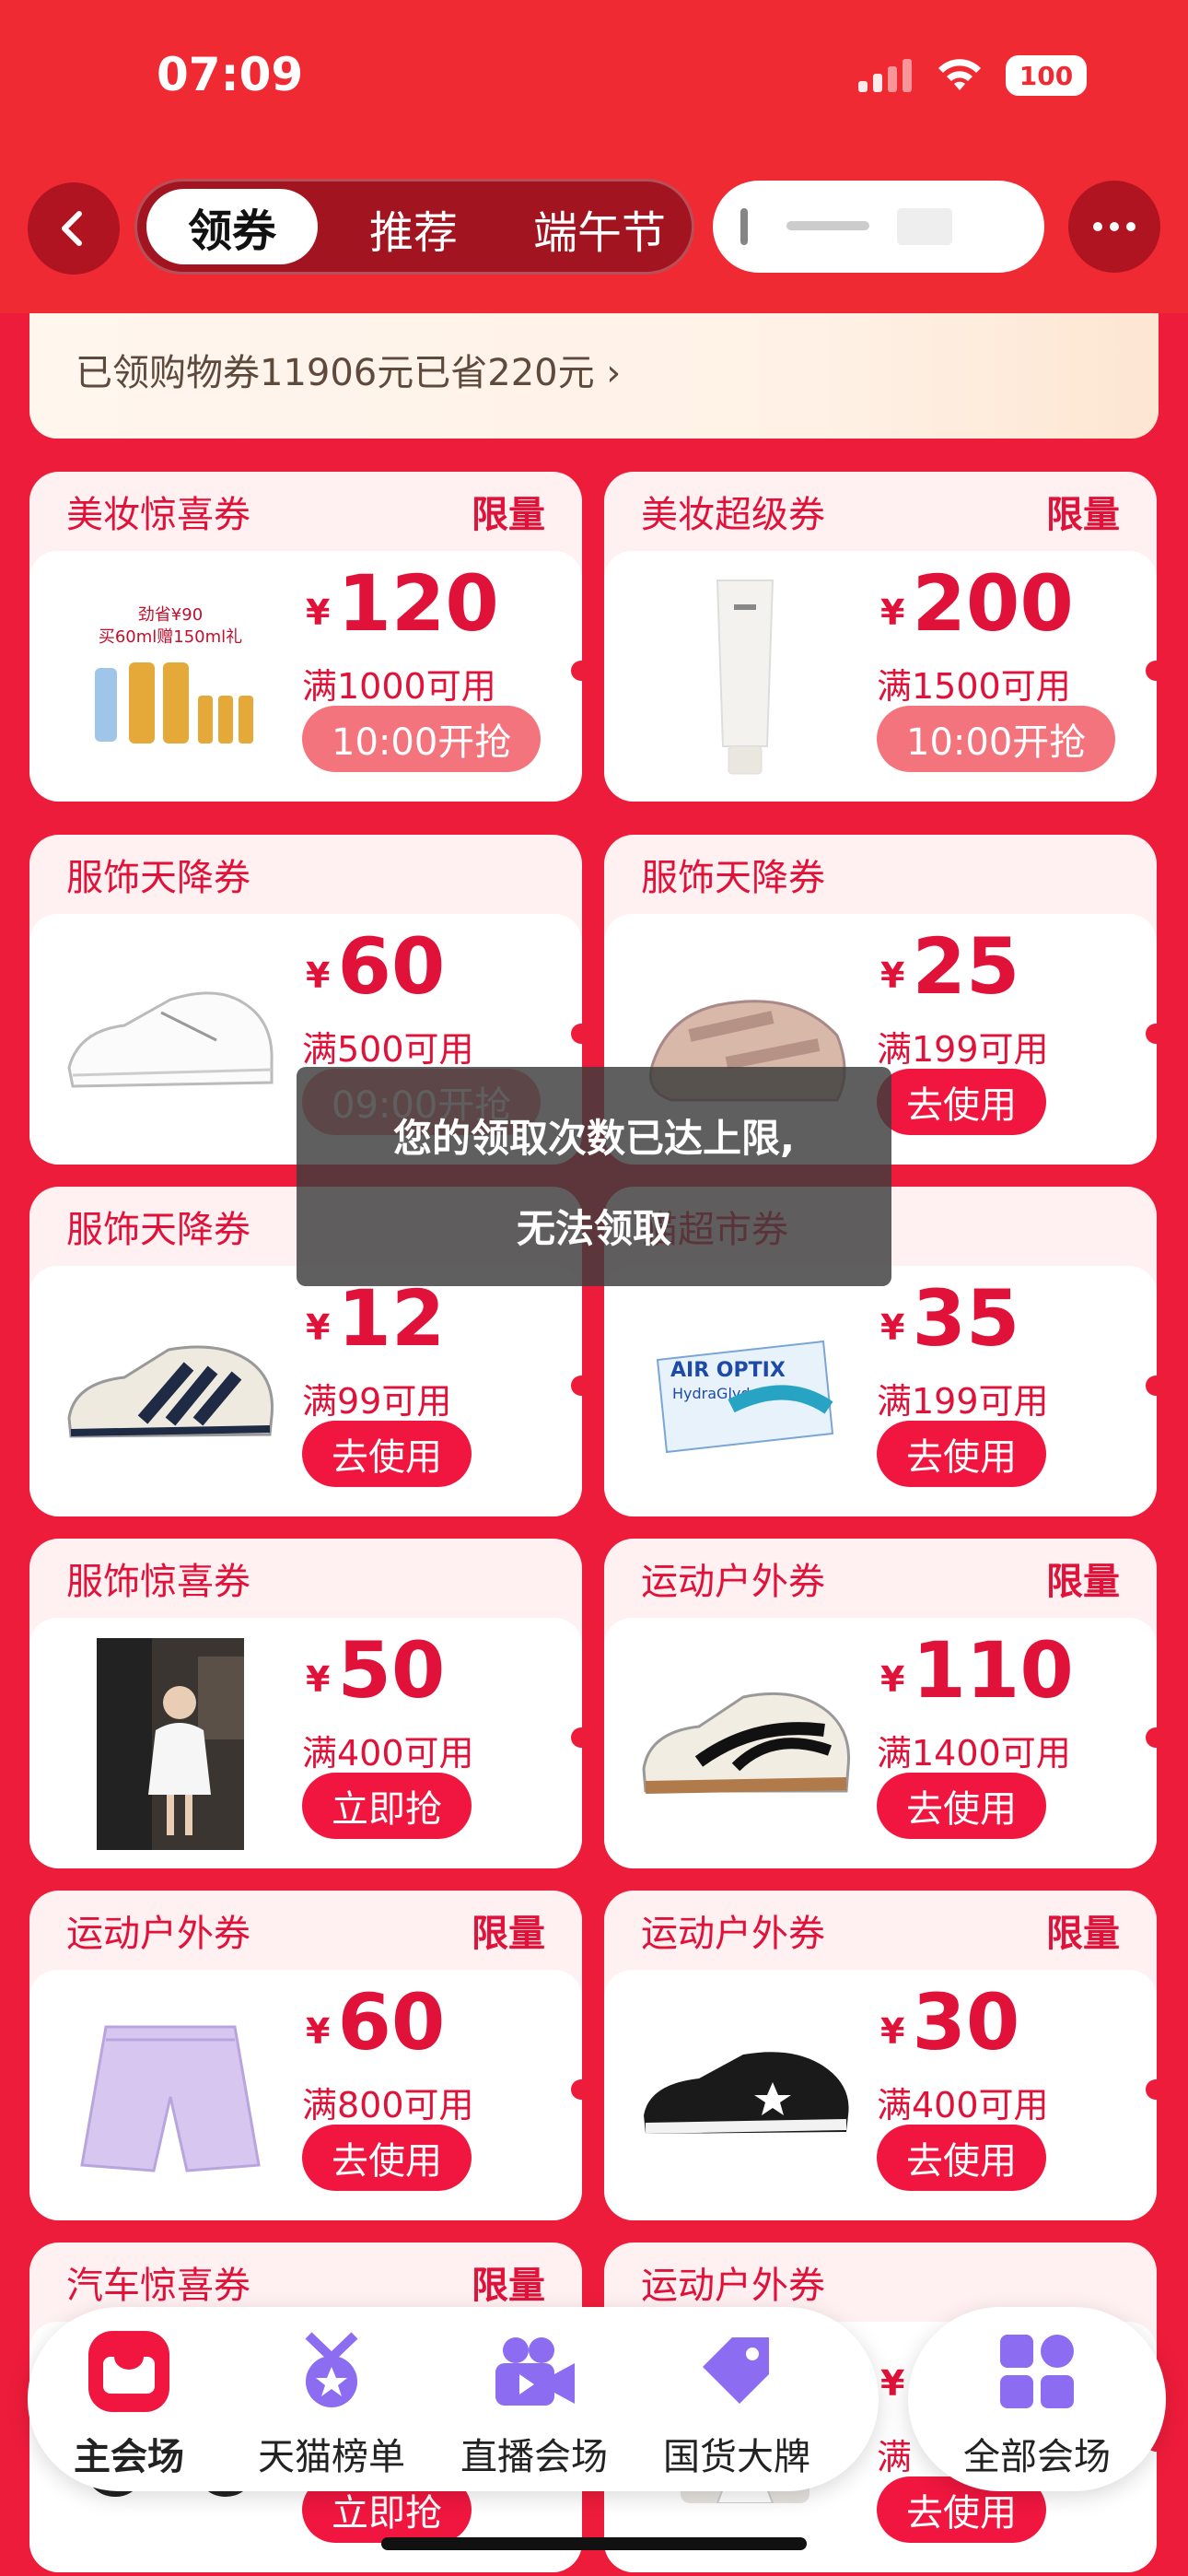  I want to click on coupon-body: 劲省¥90 买60ml赠150ml礼 ¥120 满1000可用 10:00开抢, so click(305, 676).